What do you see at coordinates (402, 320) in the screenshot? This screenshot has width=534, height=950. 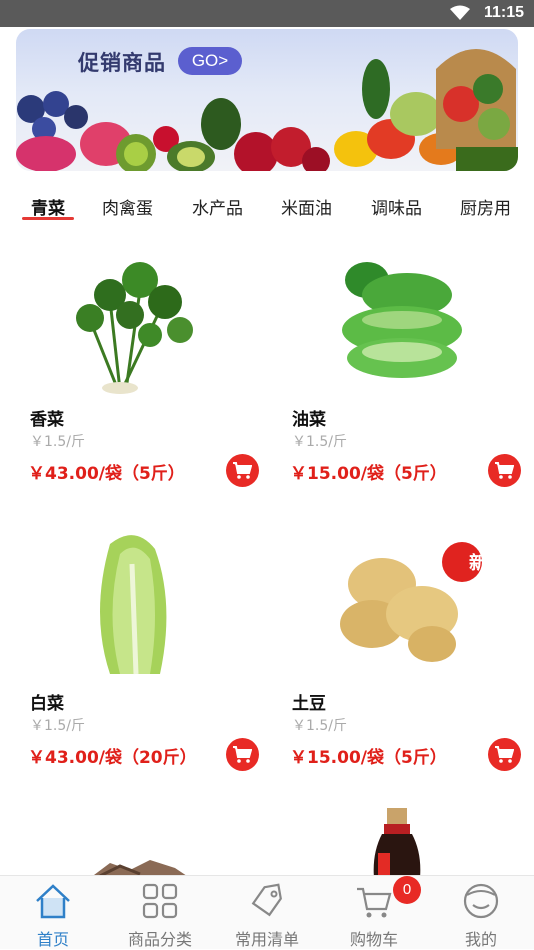 I see `product-image-bok-choy` at bounding box center [402, 320].